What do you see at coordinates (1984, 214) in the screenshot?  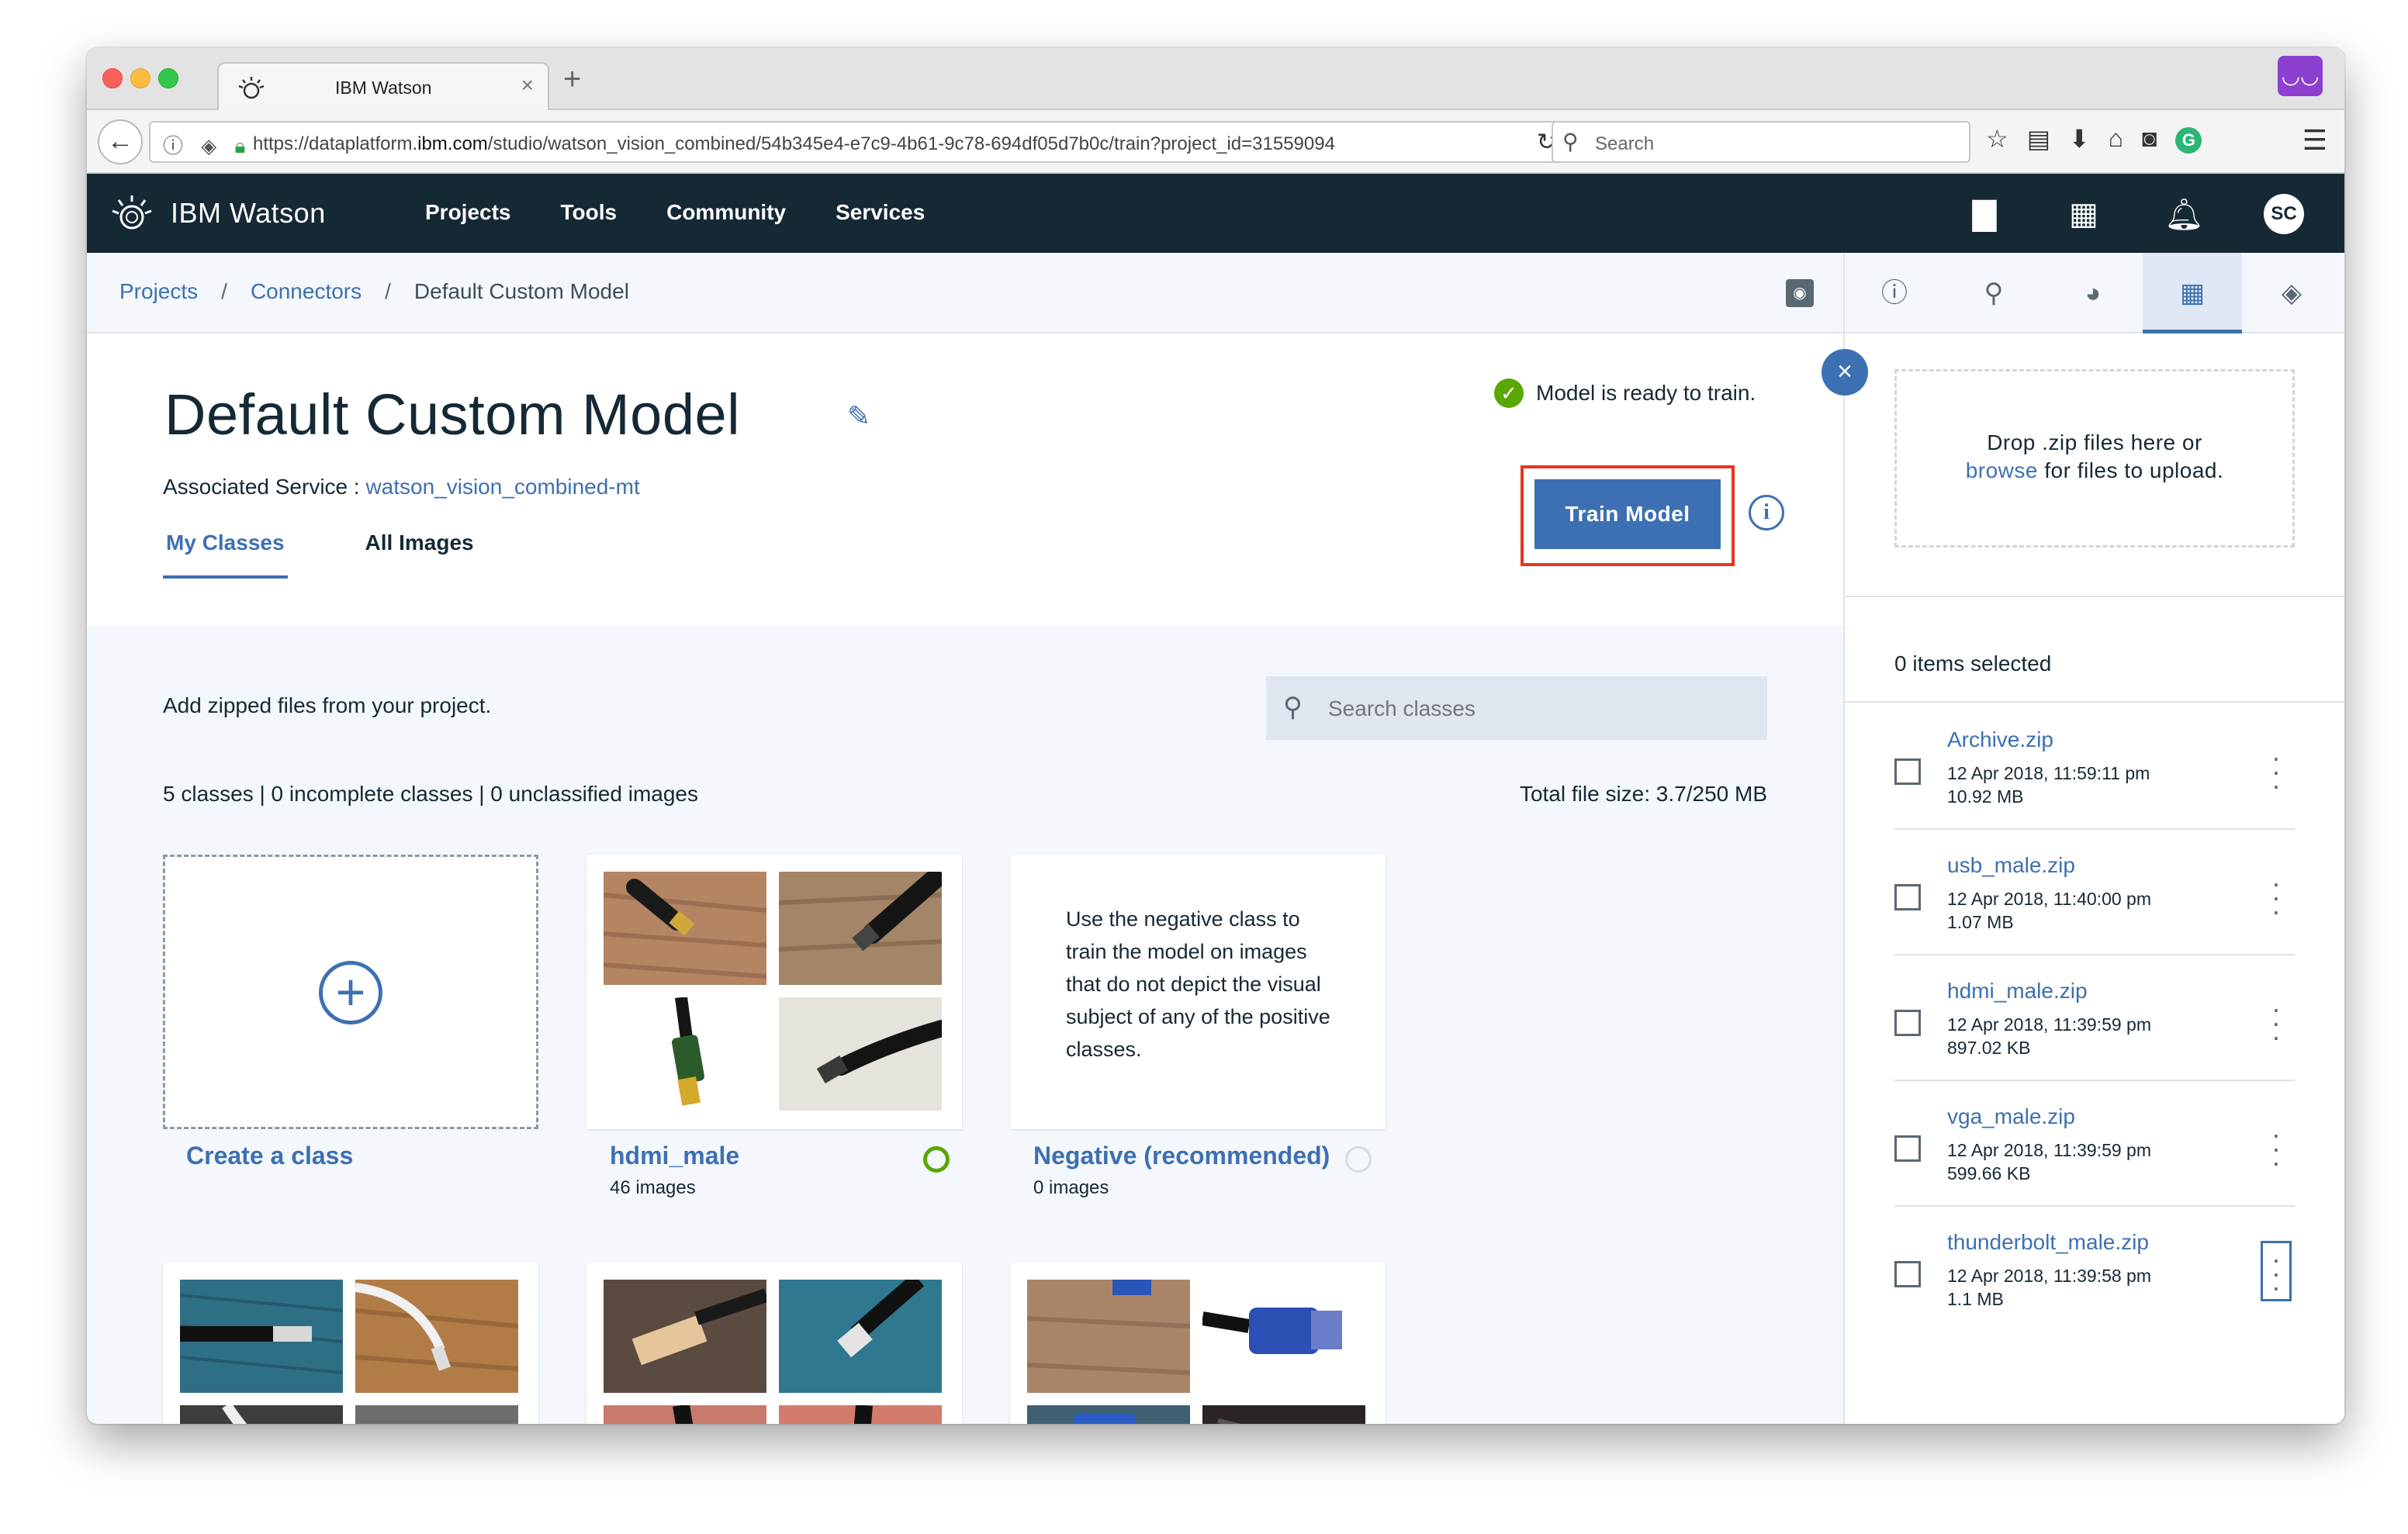 I see `document-icon: ▇` at bounding box center [1984, 214].